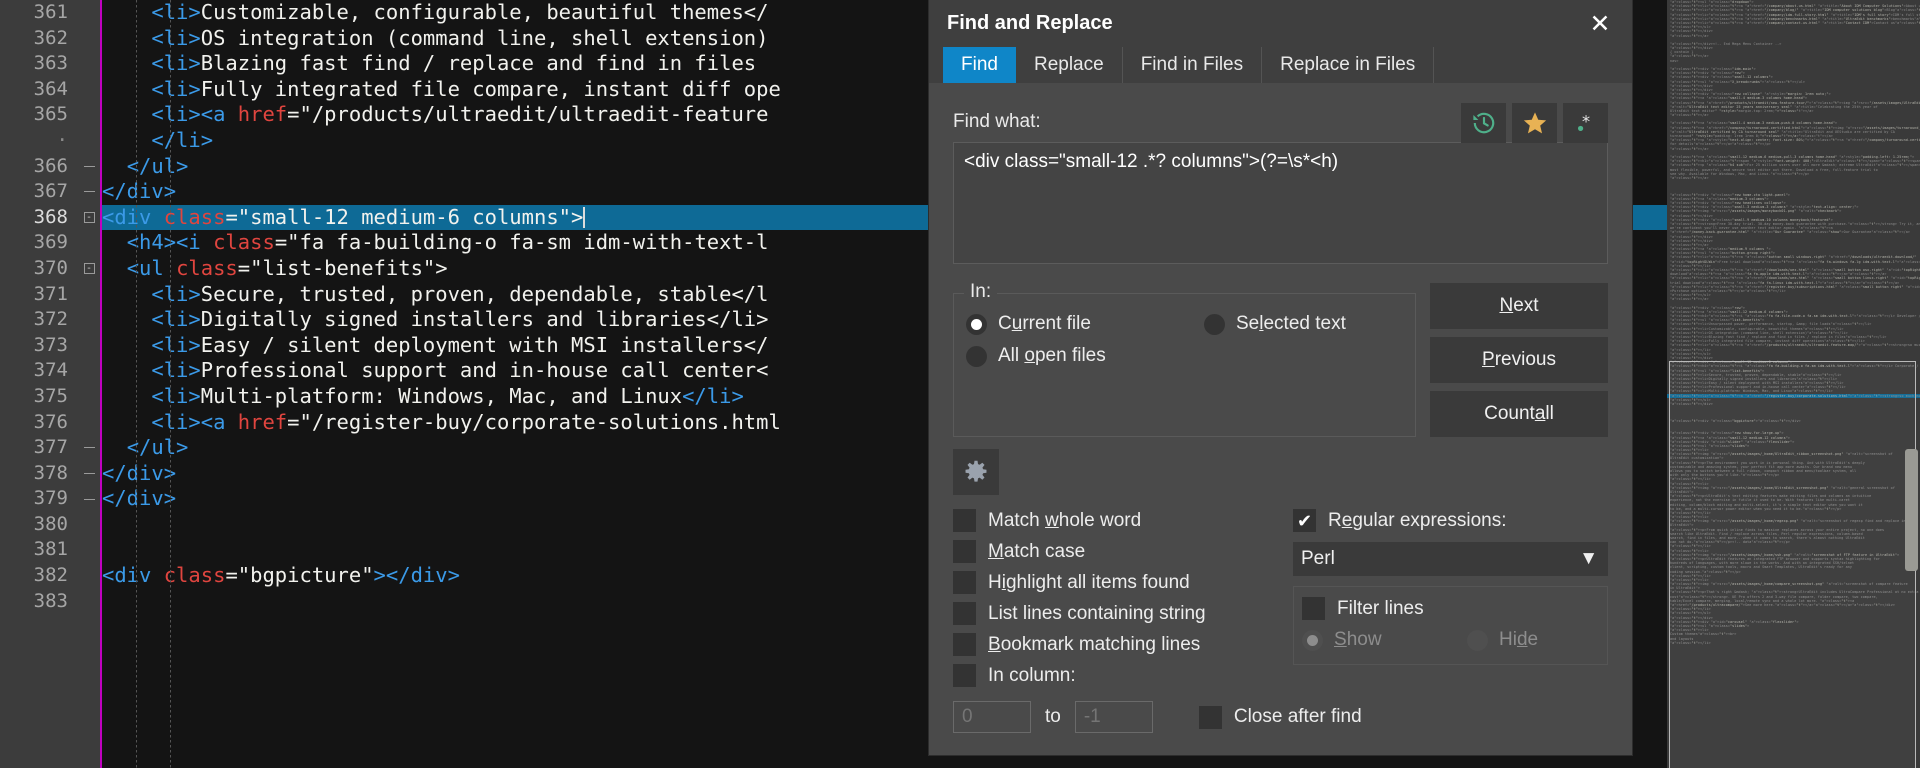 Image resolution: width=1920 pixels, height=768 pixels. Describe the element at coordinates (50, 37) in the screenshot. I see `line-number: 362` at that location.